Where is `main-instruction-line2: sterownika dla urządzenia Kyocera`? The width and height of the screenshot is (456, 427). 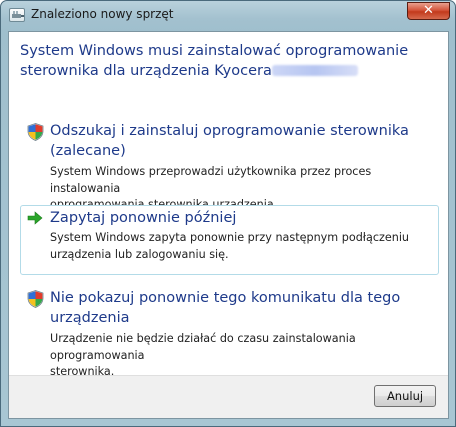 main-instruction-line2: sterownika dla urządzenia Kyocera is located at coordinates (220, 71).